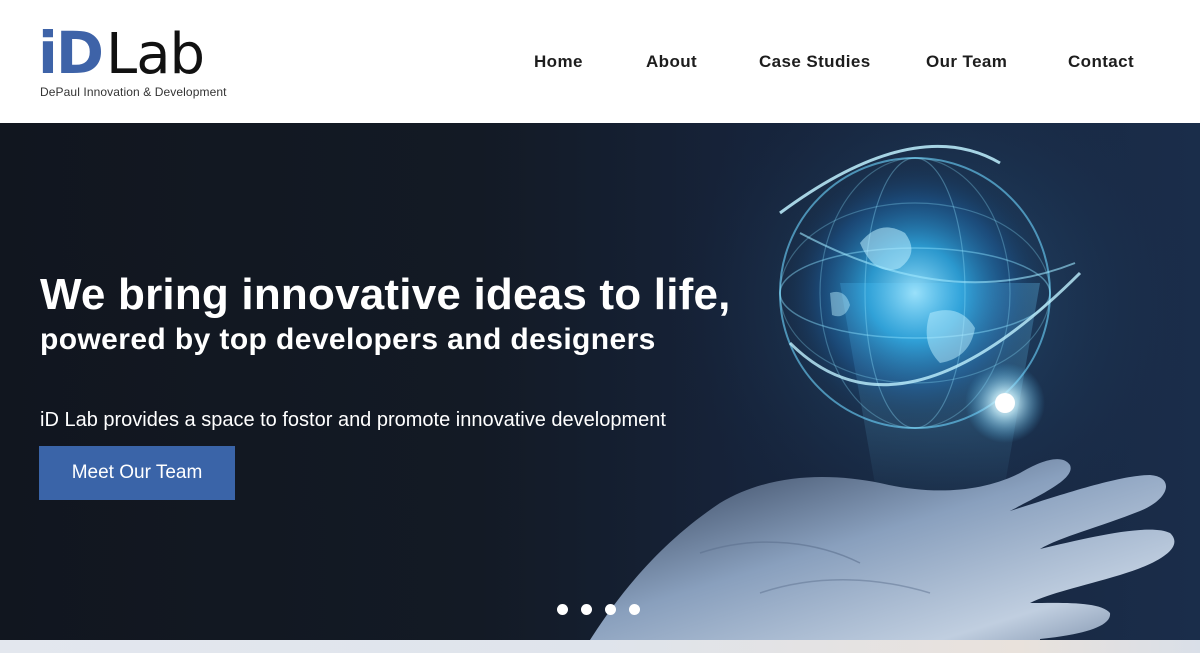  Describe the element at coordinates (1101, 62) in the screenshot. I see `nav-contact: Contact` at that location.